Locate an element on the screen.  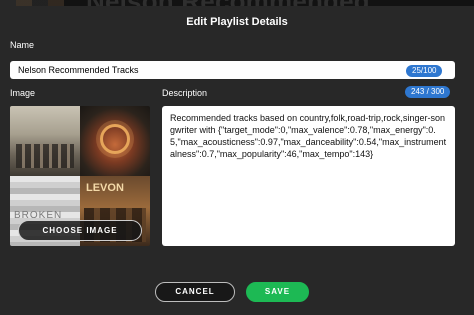
choose-image-button: CHOOSE IMAGE is located at coordinates (80, 230).